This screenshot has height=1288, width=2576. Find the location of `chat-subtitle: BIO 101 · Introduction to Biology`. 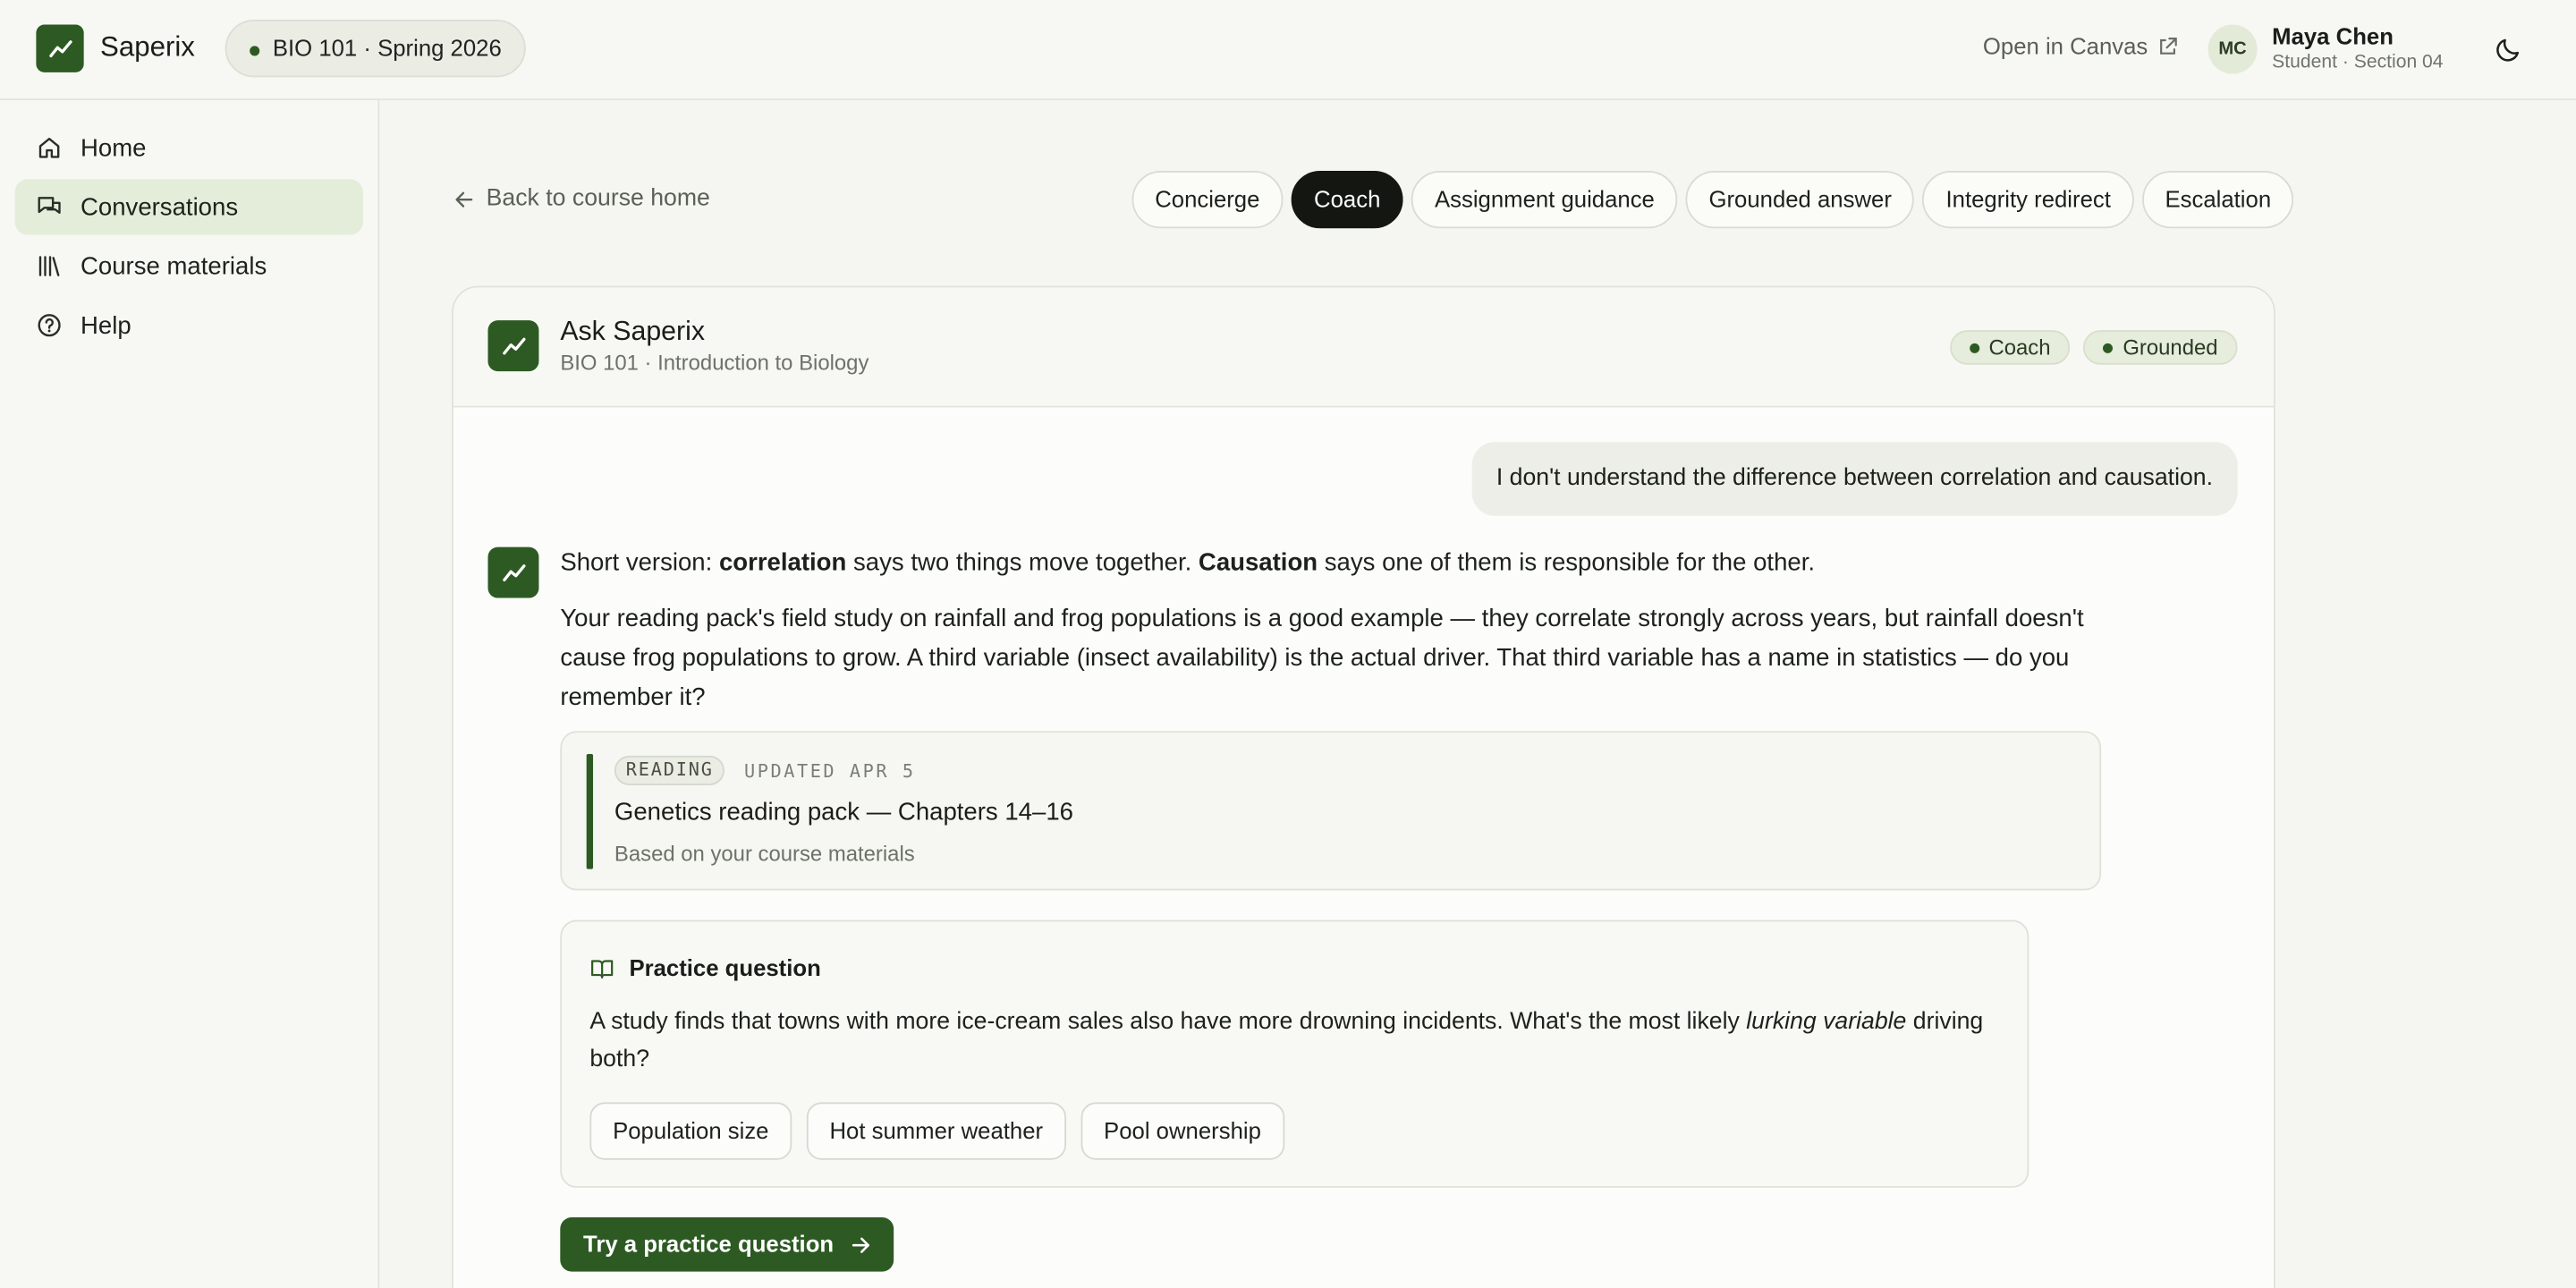

chat-subtitle: BIO 101 · Introduction to Biology is located at coordinates (714, 362).